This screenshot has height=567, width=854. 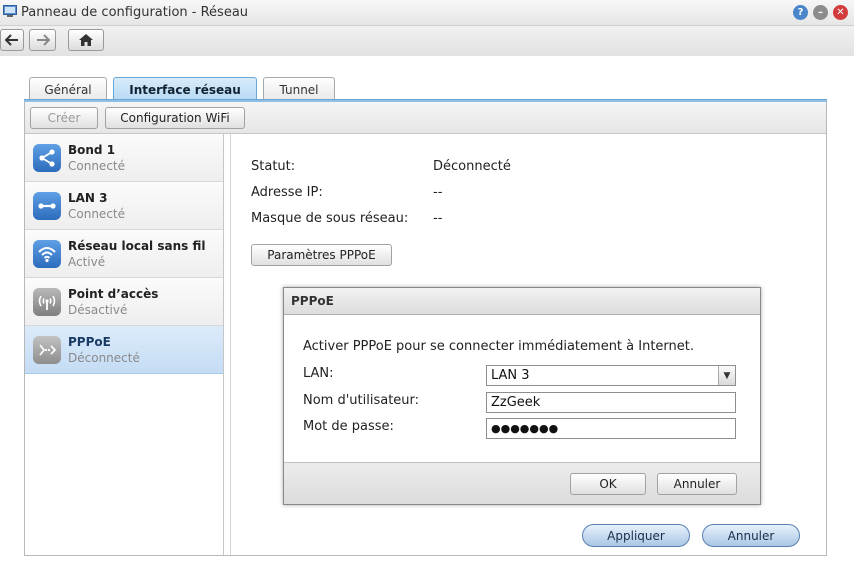 What do you see at coordinates (273, 166) in the screenshot?
I see `status-label: Statut:` at bounding box center [273, 166].